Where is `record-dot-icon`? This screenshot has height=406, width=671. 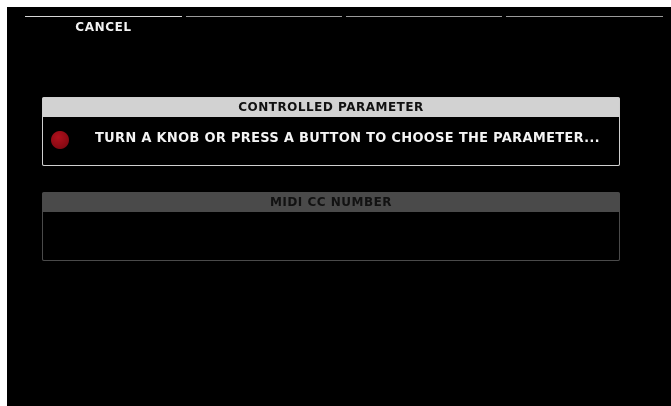
record-dot-icon is located at coordinates (60, 140).